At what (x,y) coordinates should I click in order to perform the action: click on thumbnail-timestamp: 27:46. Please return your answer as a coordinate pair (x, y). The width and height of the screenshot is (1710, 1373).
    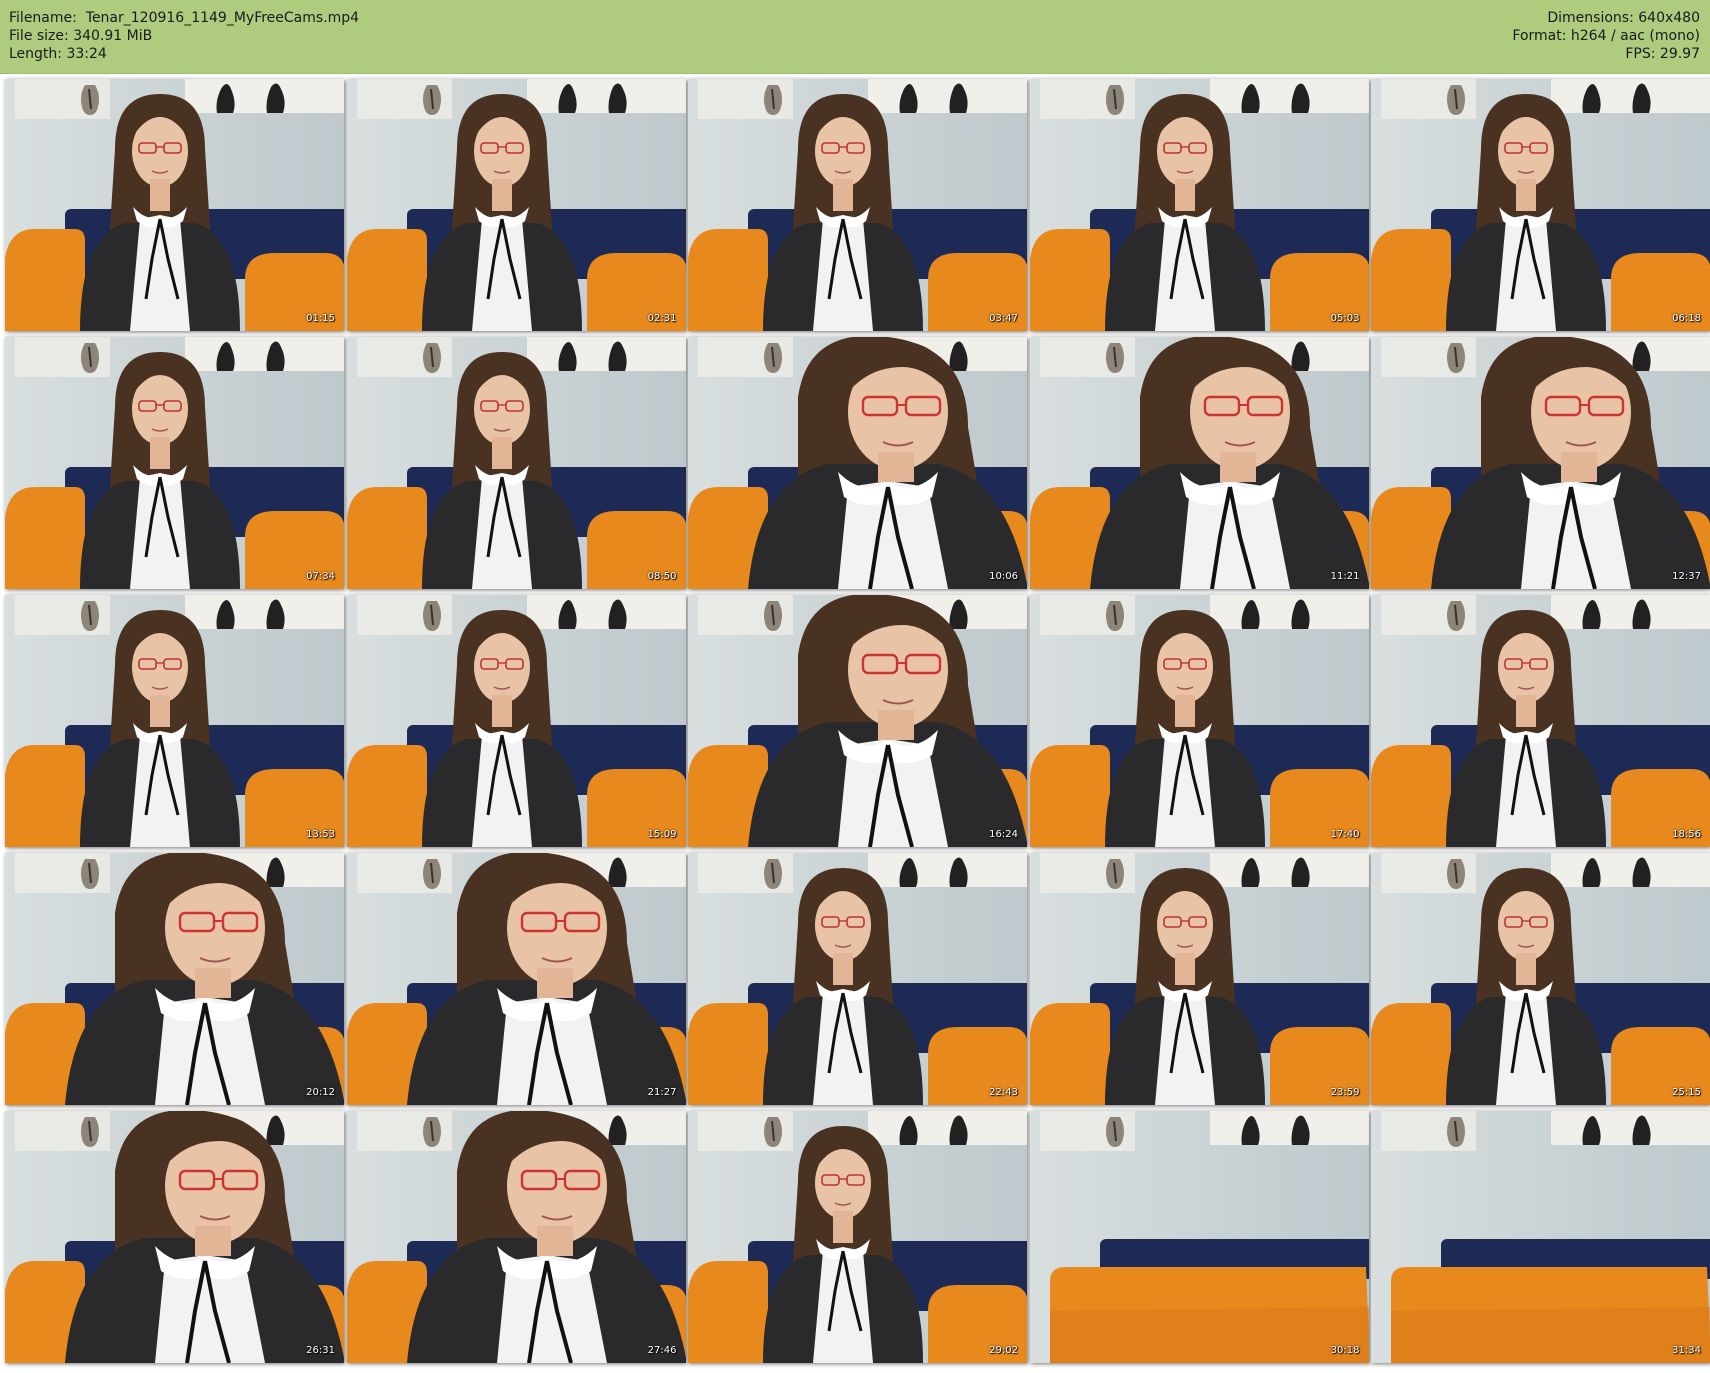
    Looking at the image, I should click on (662, 1350).